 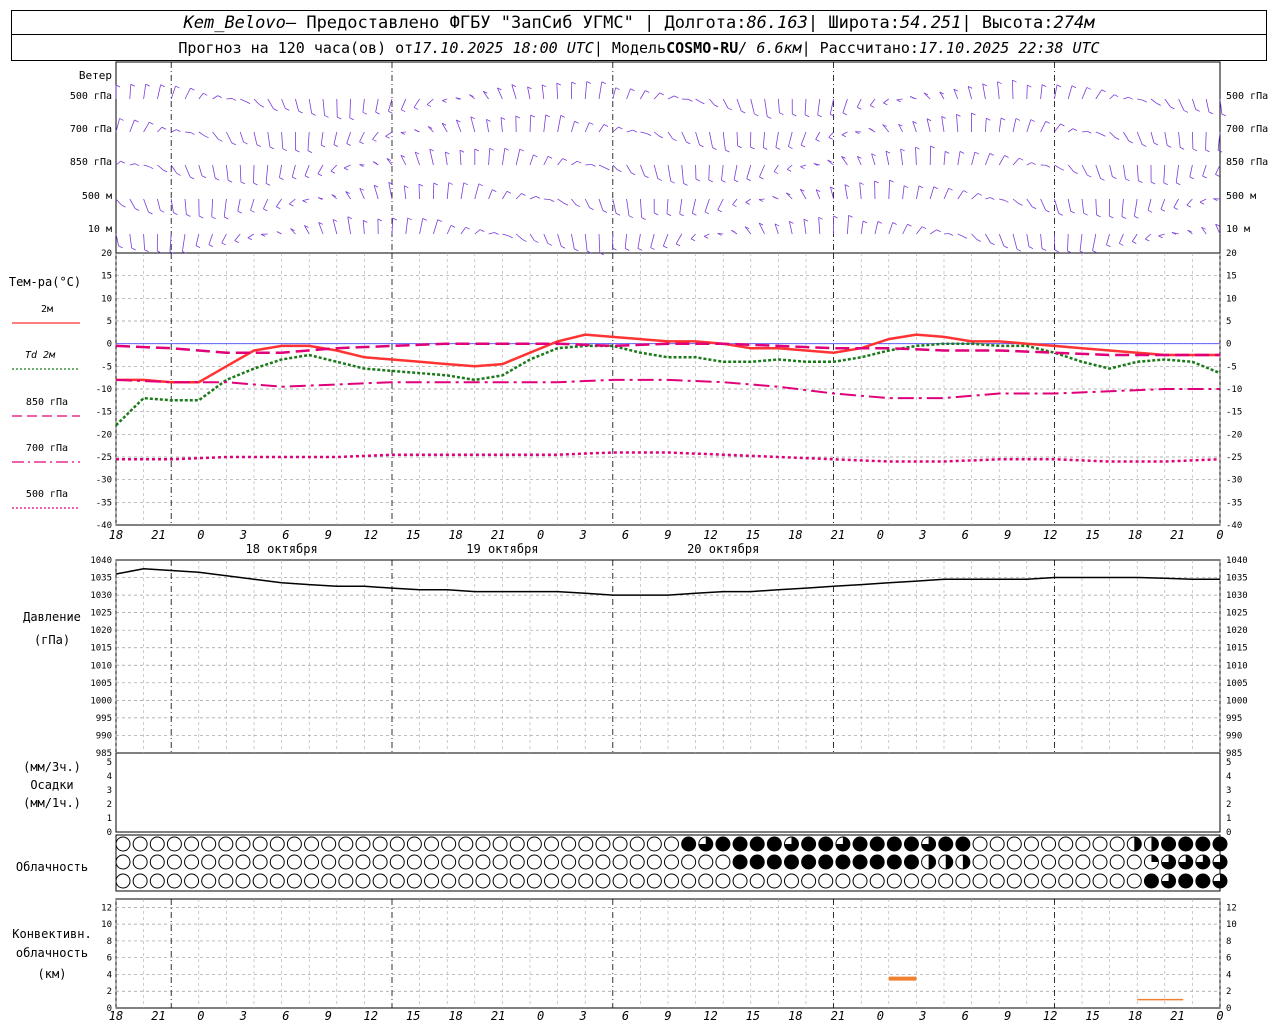 What do you see at coordinates (97, 196) in the screenshot?
I see `wind-level-label-left: 500 м` at bounding box center [97, 196].